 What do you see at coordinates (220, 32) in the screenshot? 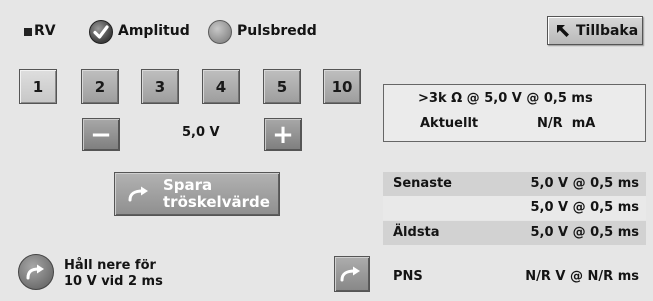
I see `pulse-width-radio` at bounding box center [220, 32].